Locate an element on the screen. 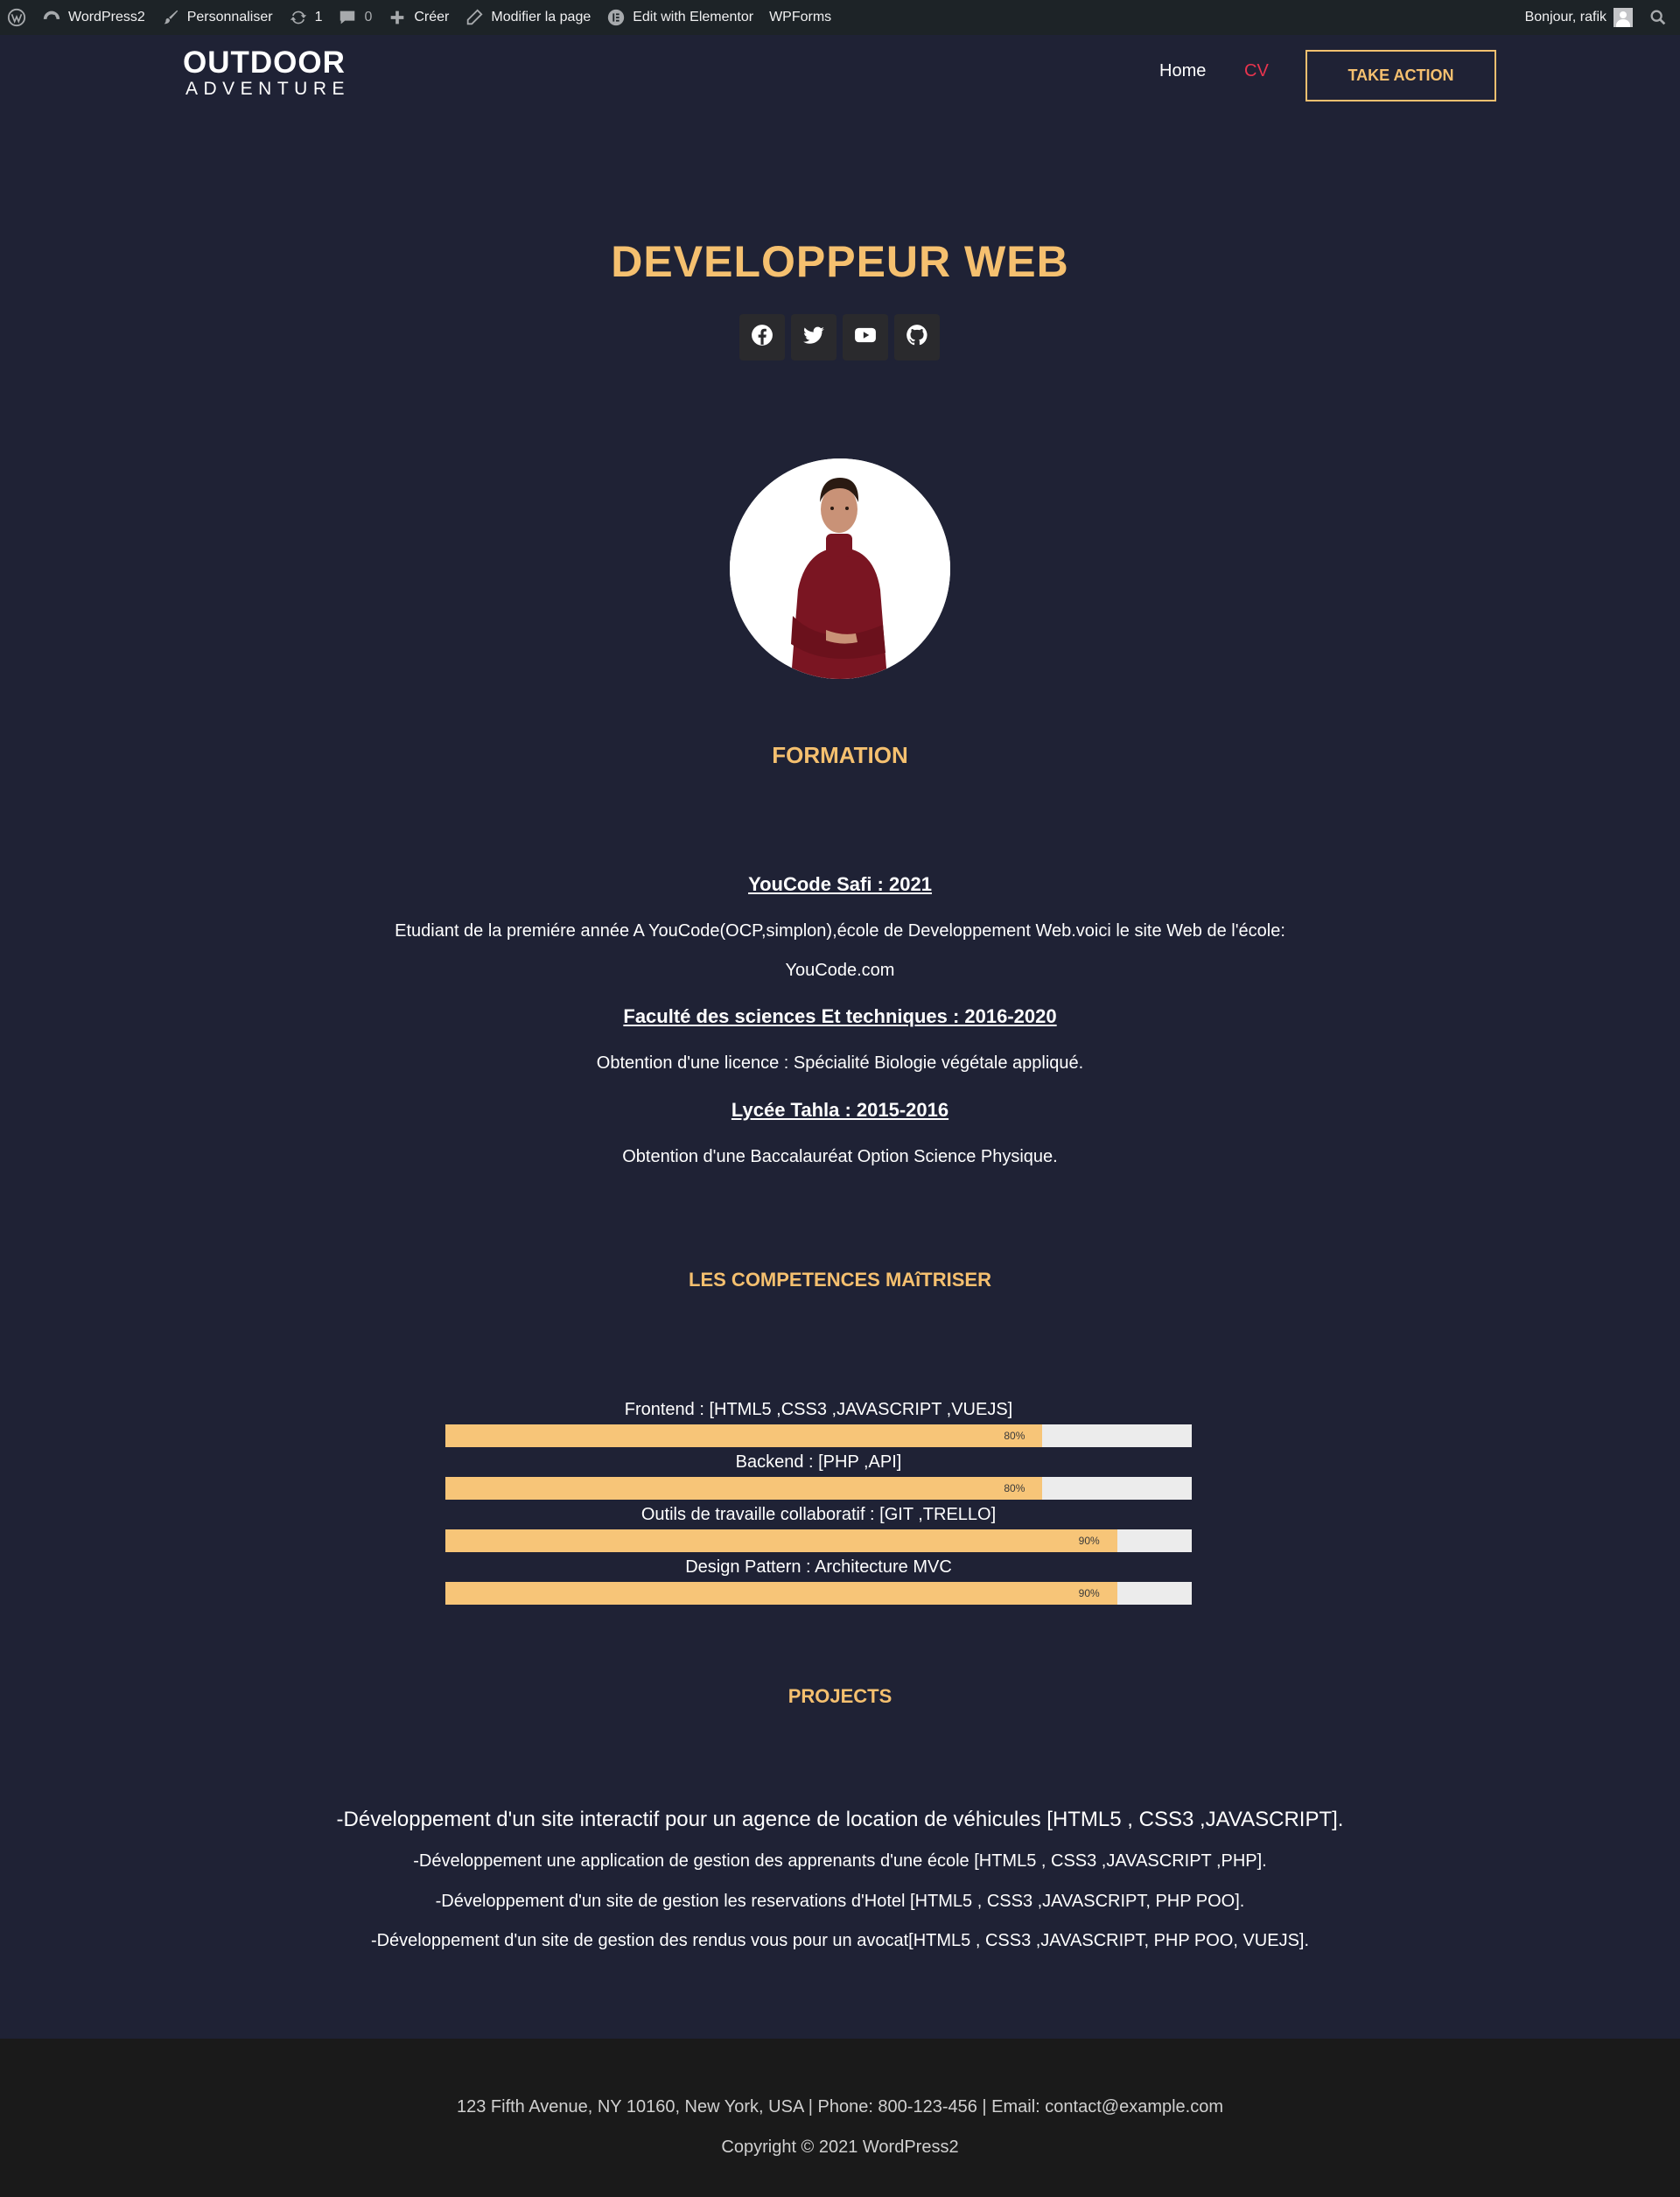  admin-search-button is located at coordinates (1660, 17).